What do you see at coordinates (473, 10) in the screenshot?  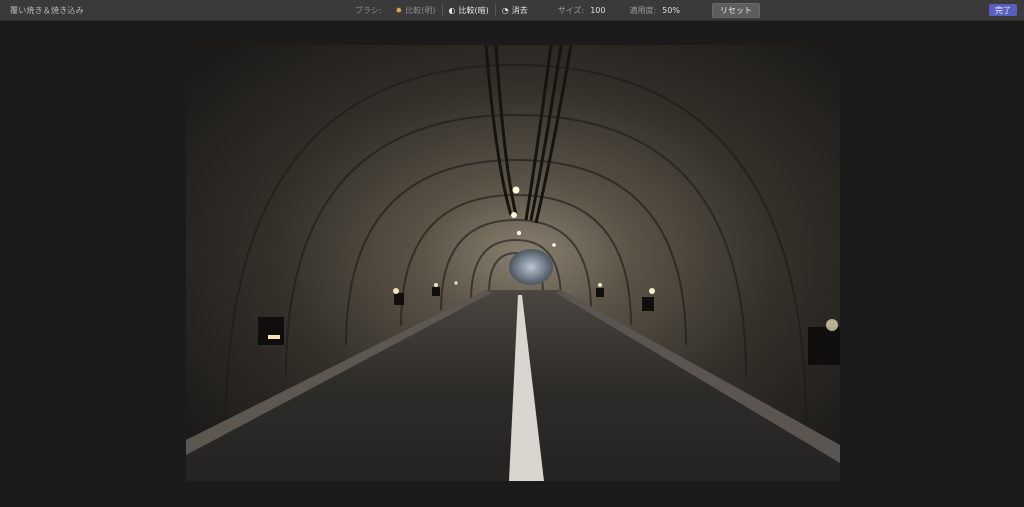 I see `compare-dark-label: 比較(暗)` at bounding box center [473, 10].